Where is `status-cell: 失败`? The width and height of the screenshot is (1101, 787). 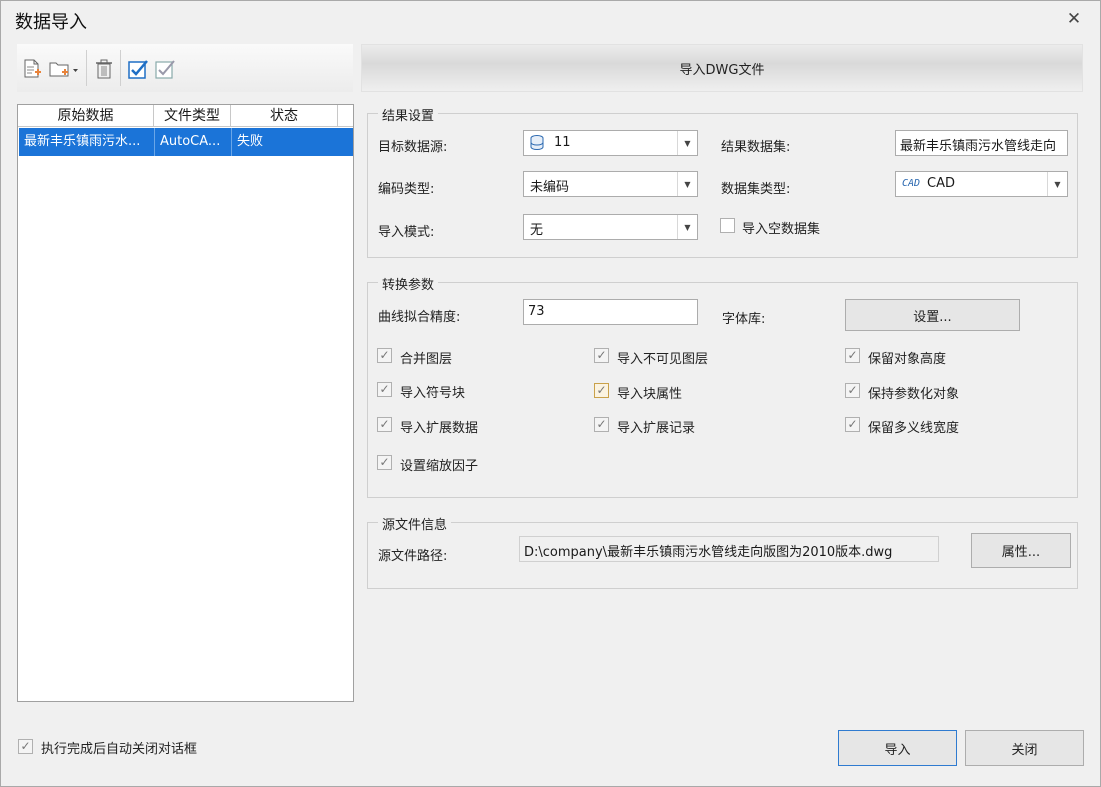
status-cell: 失败 is located at coordinates (250, 141).